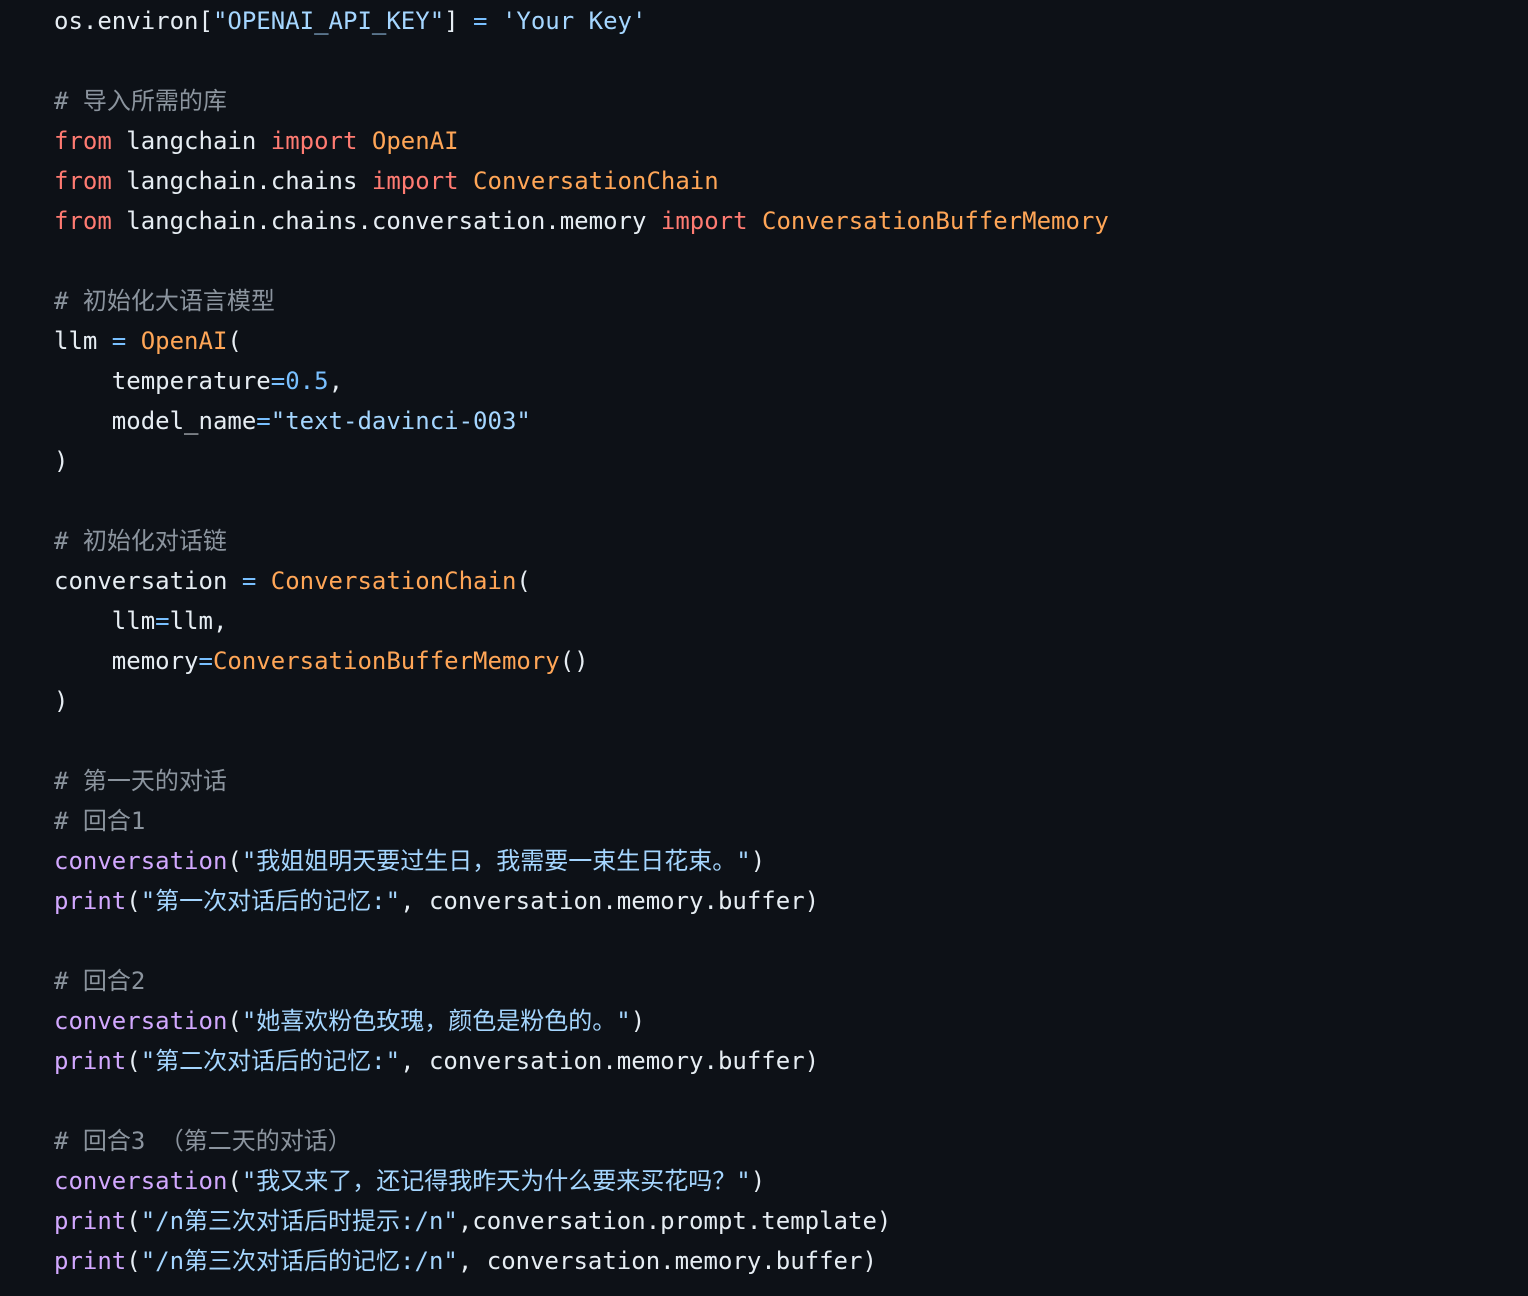 The width and height of the screenshot is (1528, 1296). What do you see at coordinates (791, 861) in the screenshot?
I see `code-line: conversation("我姐姐明天要过生日，我需要一束生日花束。")` at bounding box center [791, 861].